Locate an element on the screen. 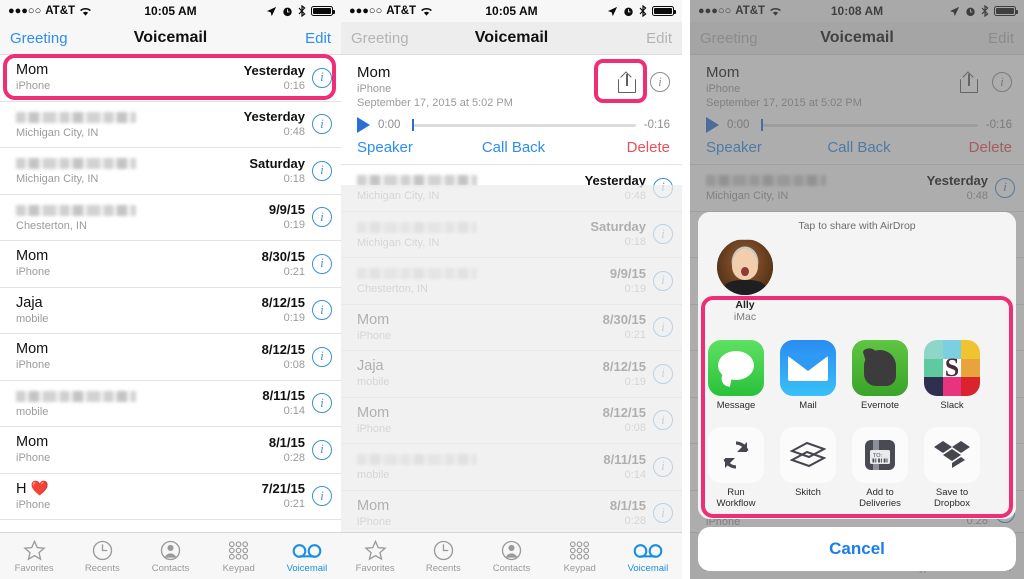 This screenshot has height=579, width=1024. share-action-label: Skitch is located at coordinates (808, 492).